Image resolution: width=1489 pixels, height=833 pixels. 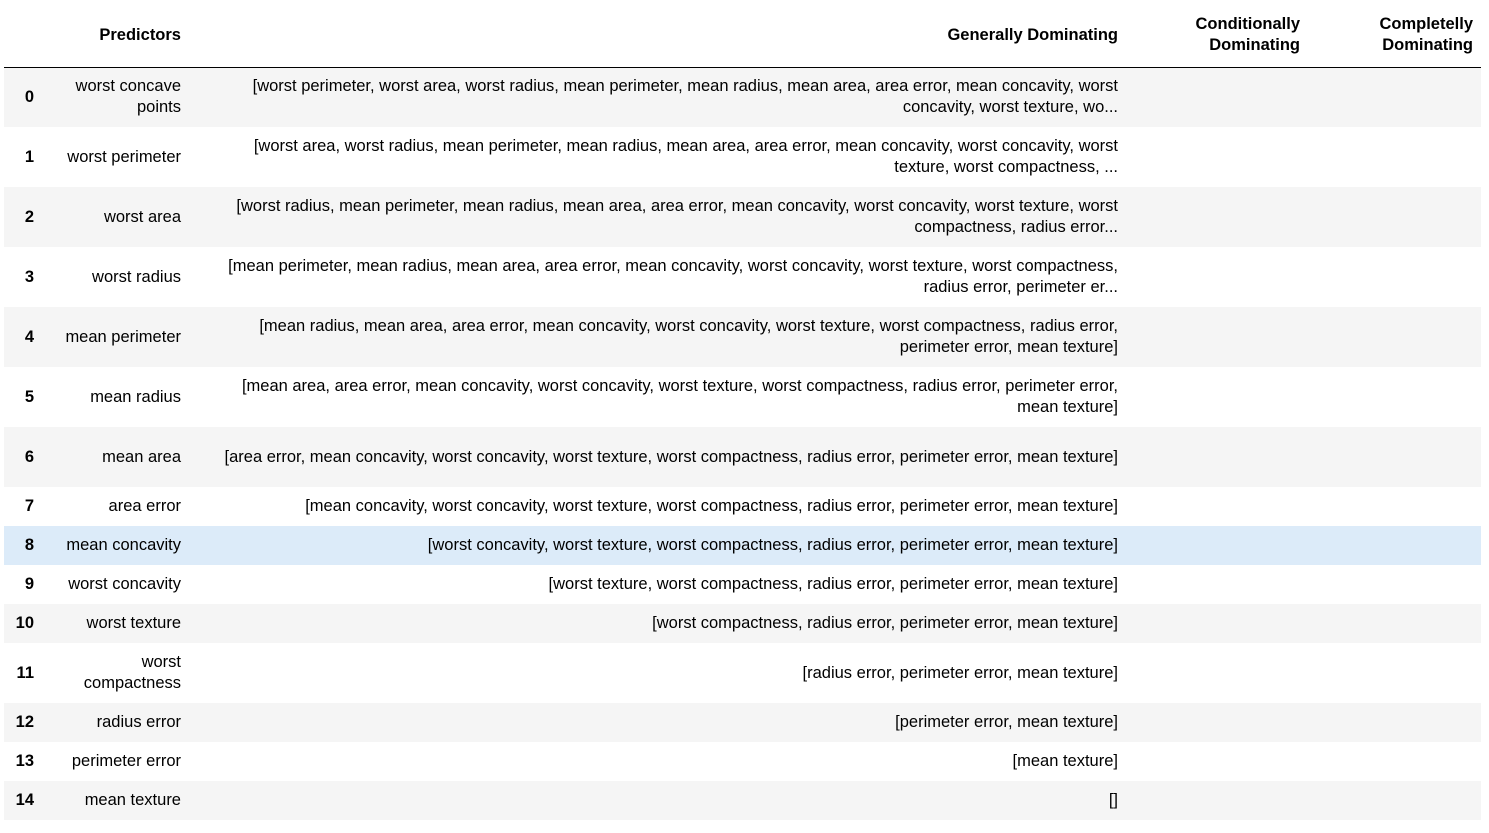 I want to click on row-index: 5, so click(x=29, y=396).